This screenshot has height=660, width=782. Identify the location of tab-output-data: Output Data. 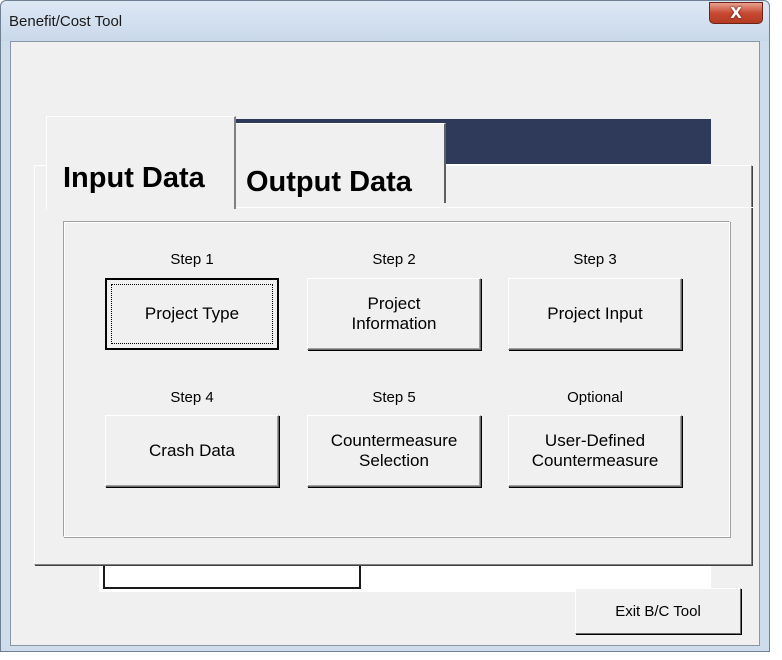
(341, 163).